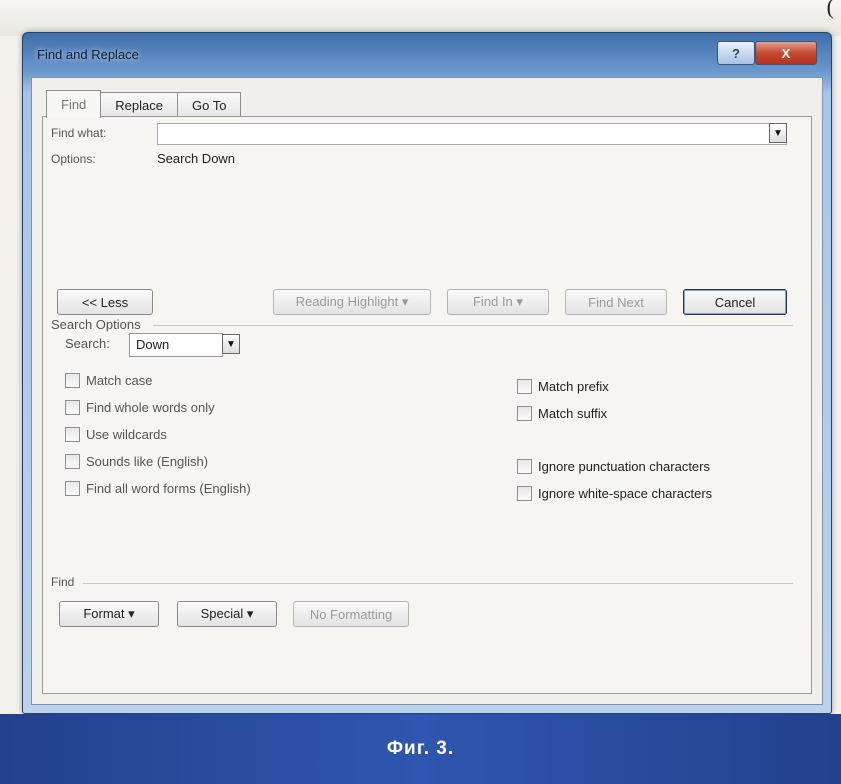 The height and width of the screenshot is (784, 841). What do you see at coordinates (108, 380) in the screenshot?
I see `match-case-checkbox: Match case` at bounding box center [108, 380].